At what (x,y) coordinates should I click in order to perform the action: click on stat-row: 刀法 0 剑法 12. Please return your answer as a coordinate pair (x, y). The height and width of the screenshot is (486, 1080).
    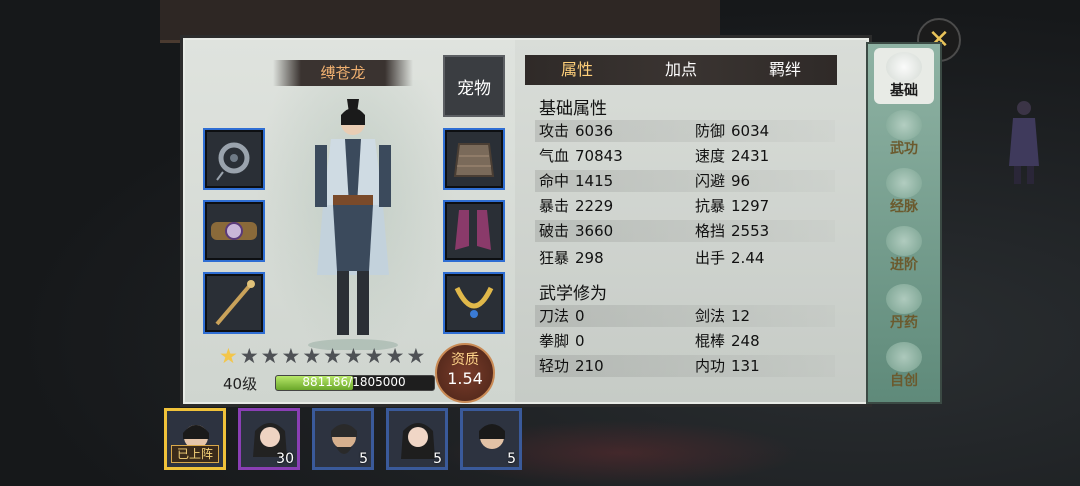
    Looking at the image, I should click on (685, 316).